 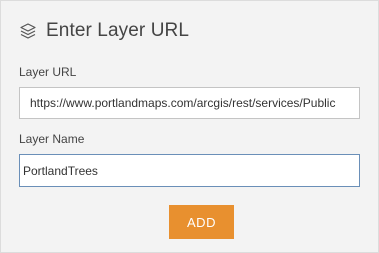 What do you see at coordinates (28, 31) in the screenshot?
I see `layers-icon` at bounding box center [28, 31].